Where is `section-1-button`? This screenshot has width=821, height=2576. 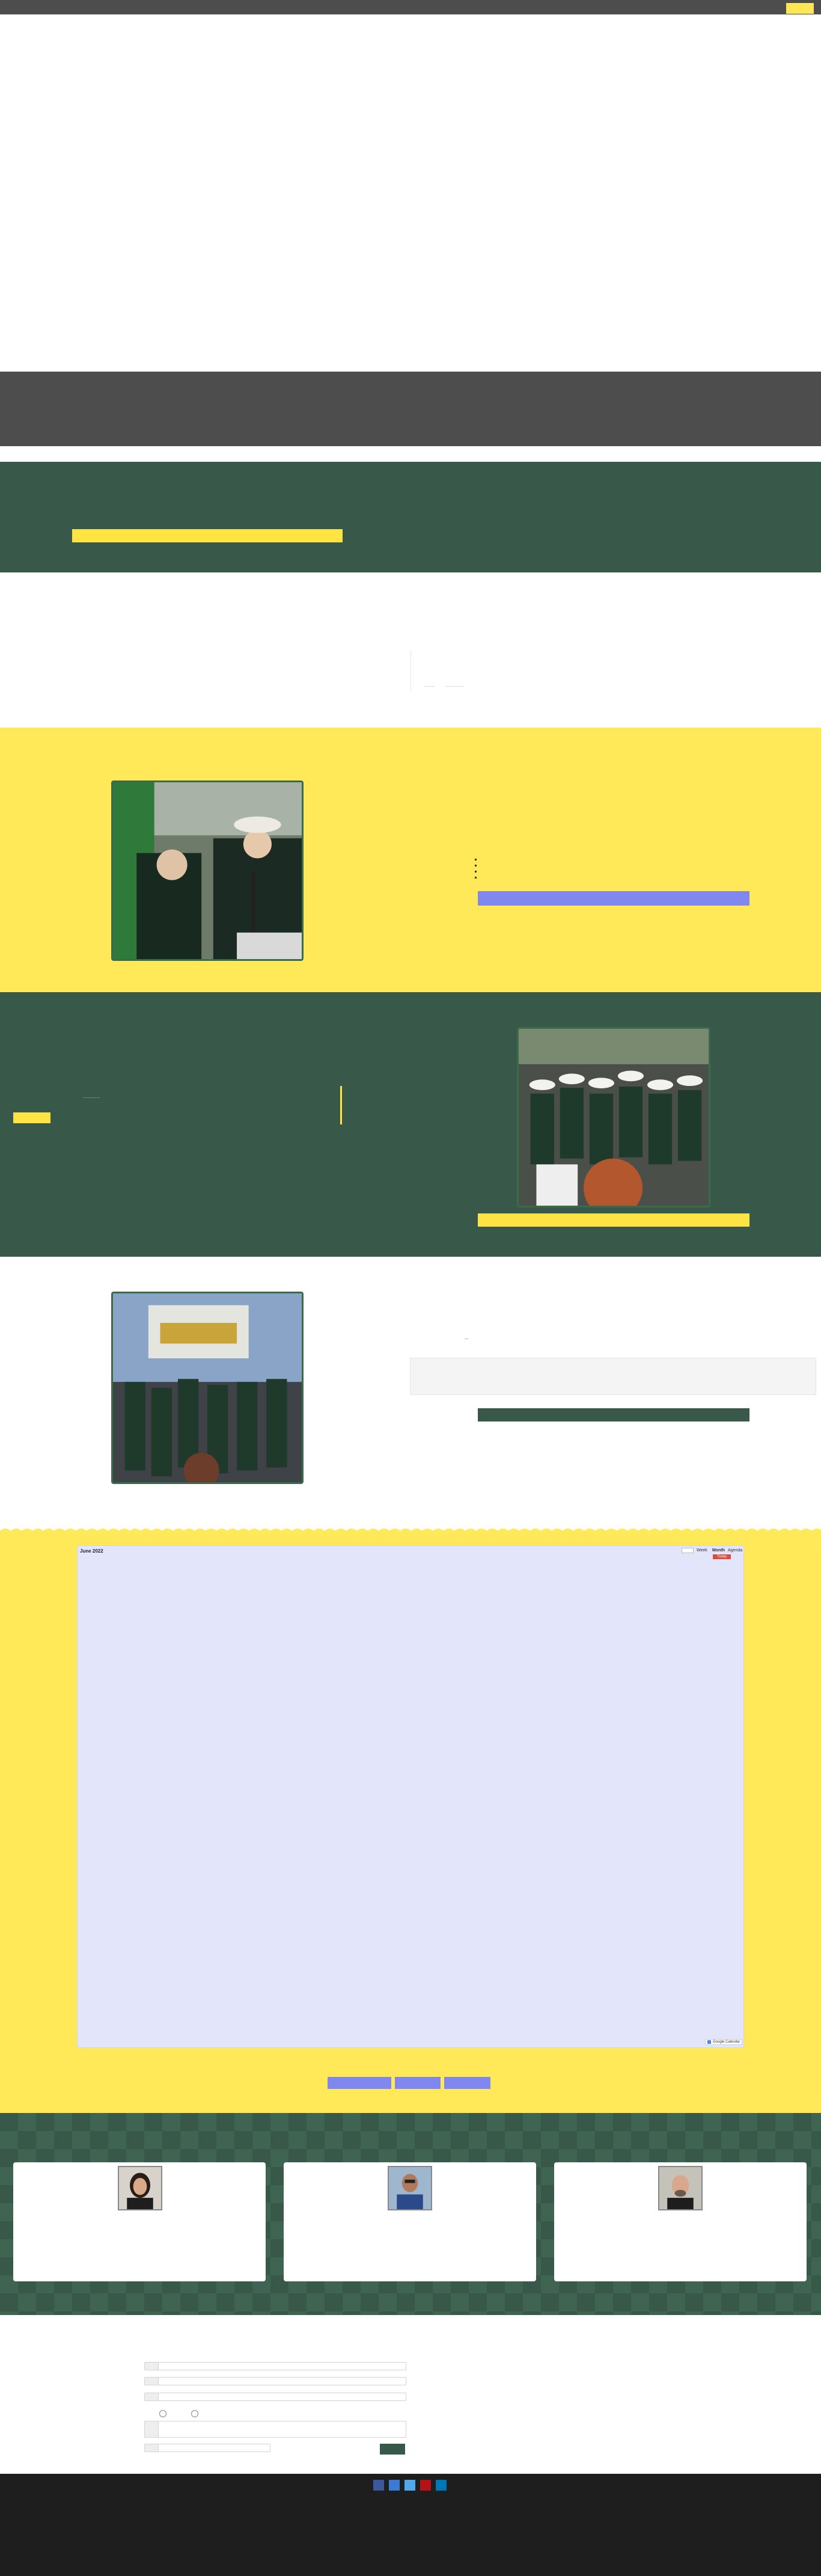 section-1-button is located at coordinates (614, 898).